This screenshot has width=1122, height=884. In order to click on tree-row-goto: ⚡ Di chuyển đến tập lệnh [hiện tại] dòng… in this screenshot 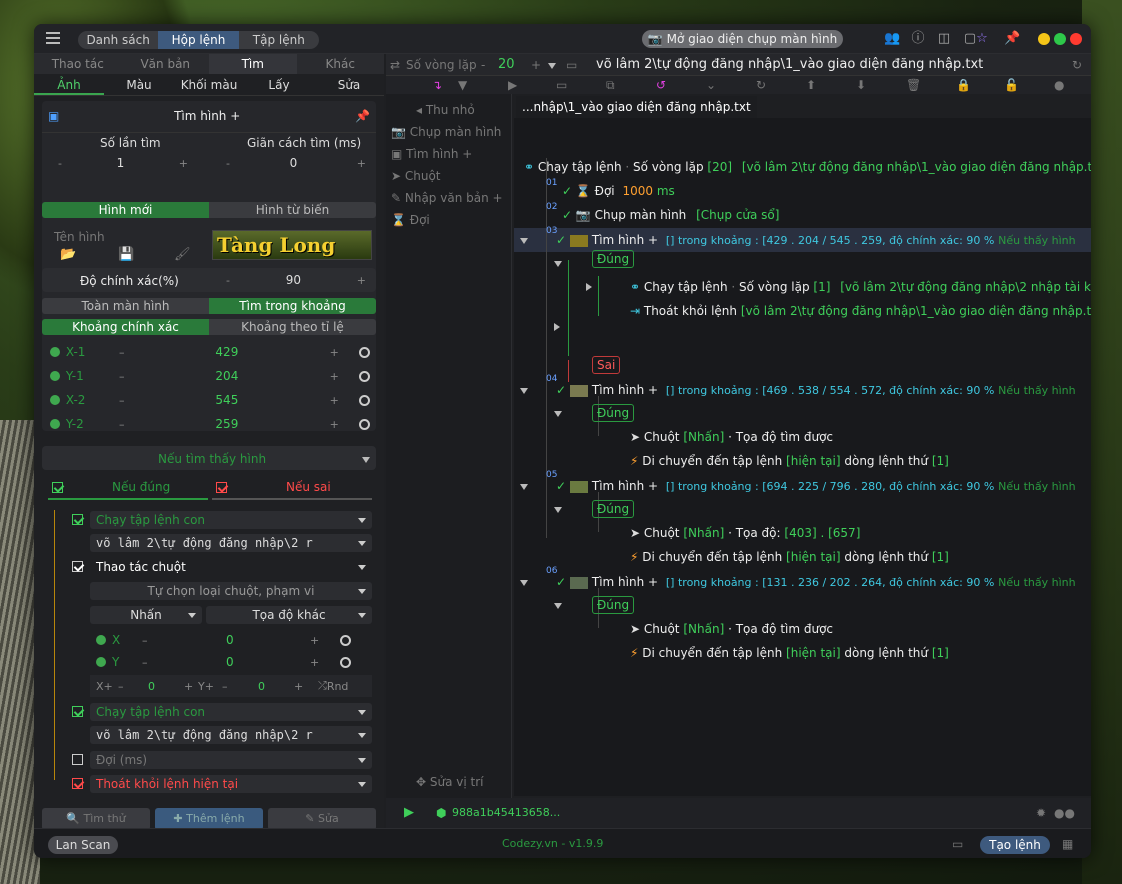, I will do `click(789, 461)`.